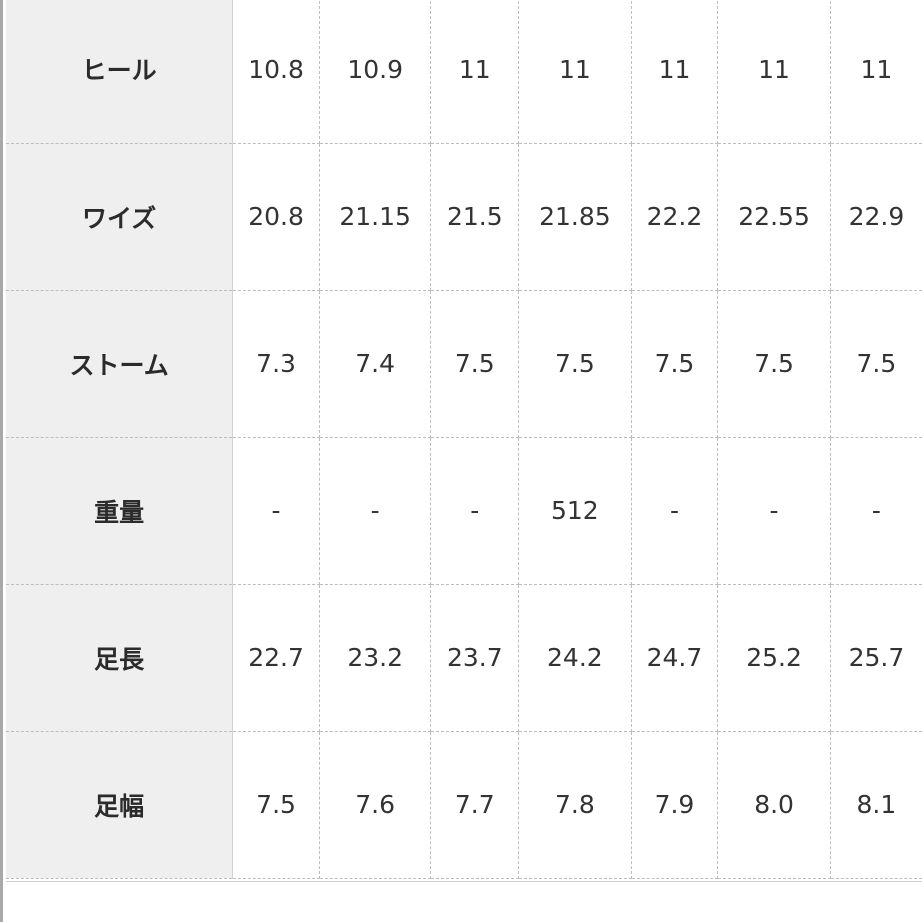 Image resolution: width=922 pixels, height=922 pixels. I want to click on table-cell: 21.85, so click(575, 217).